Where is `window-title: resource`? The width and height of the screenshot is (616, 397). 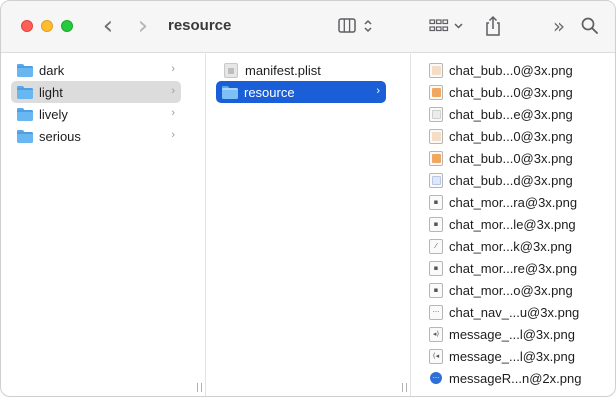 window-title: resource is located at coordinates (200, 25).